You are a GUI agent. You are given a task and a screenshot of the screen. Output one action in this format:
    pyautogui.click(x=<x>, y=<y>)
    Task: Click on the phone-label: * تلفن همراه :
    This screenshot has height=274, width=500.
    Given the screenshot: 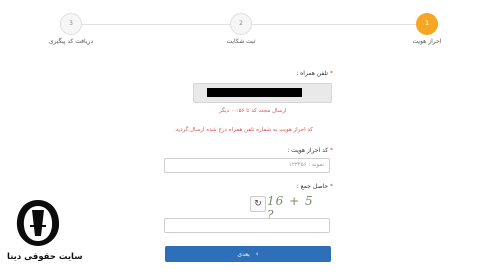 What is the action you would take?
    pyautogui.click(x=314, y=73)
    